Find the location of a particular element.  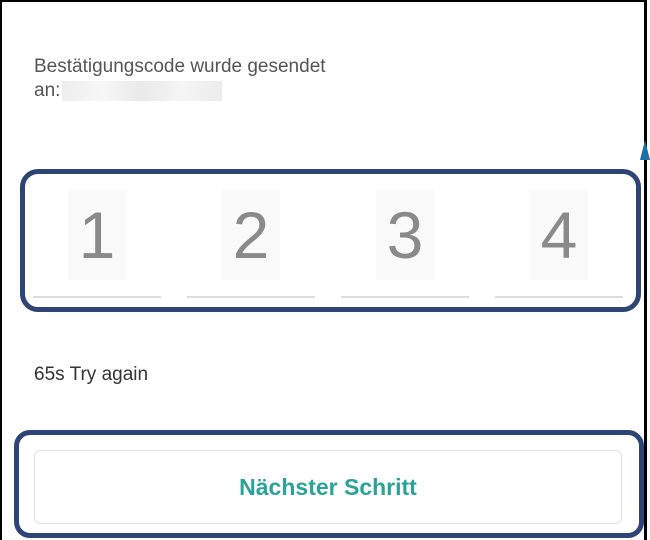

code-digit-4: 4 is located at coordinates (559, 239).